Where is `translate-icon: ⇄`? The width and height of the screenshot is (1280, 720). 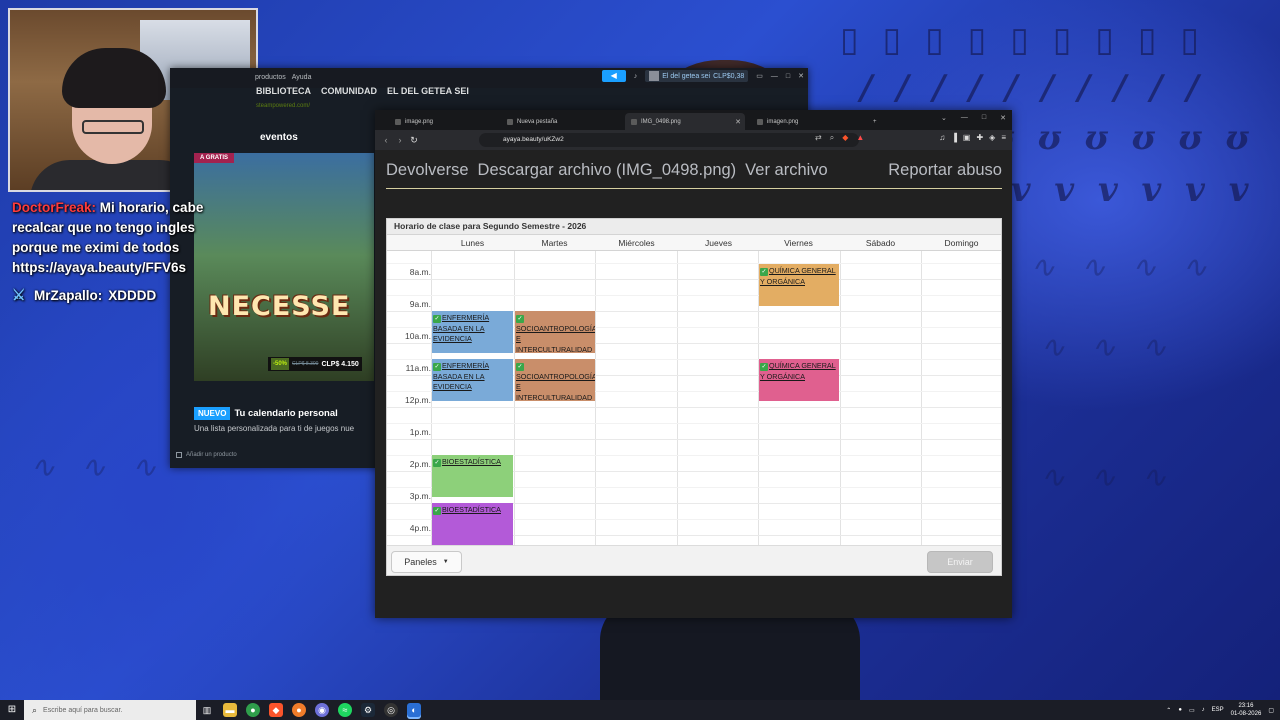
translate-icon: ⇄ is located at coordinates (818, 138).